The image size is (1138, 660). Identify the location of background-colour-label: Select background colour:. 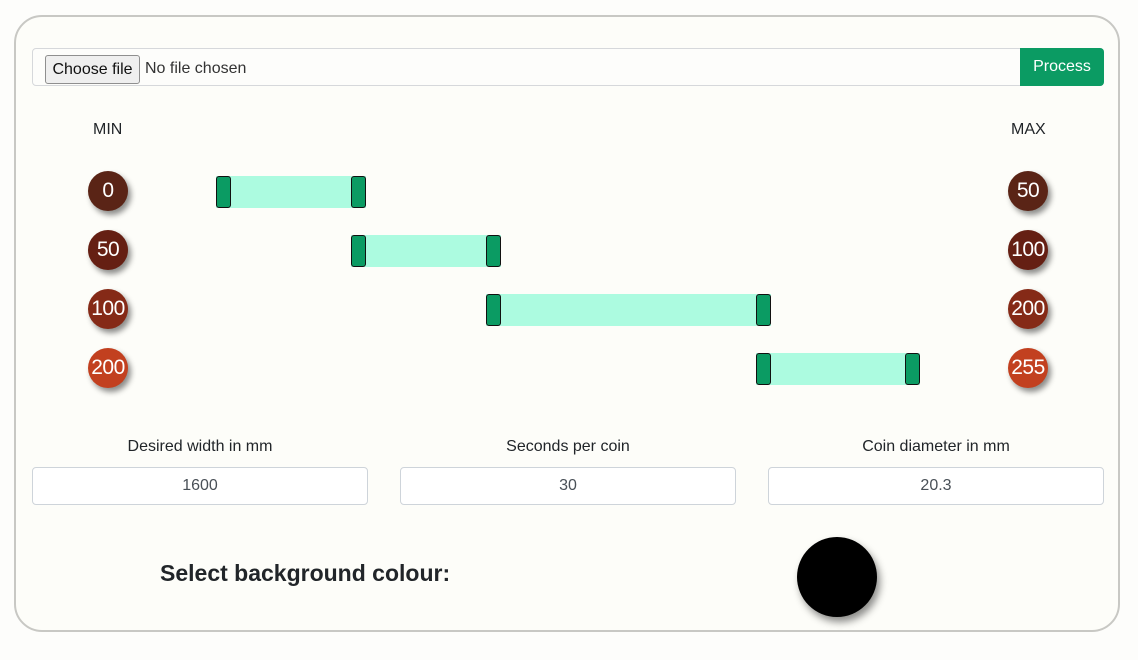
(305, 573).